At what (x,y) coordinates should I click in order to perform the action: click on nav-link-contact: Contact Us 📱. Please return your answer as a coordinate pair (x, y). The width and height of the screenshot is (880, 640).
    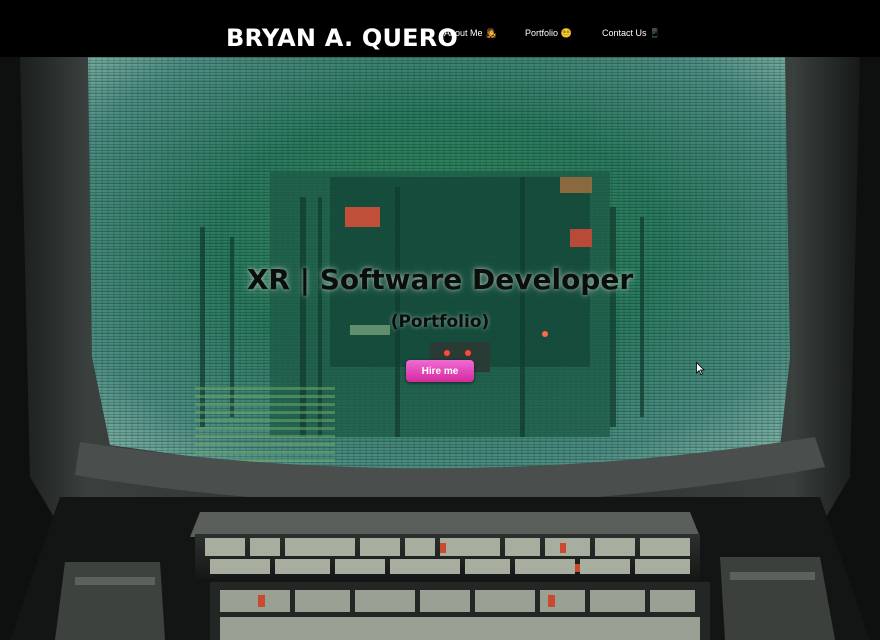
    Looking at the image, I should click on (631, 33).